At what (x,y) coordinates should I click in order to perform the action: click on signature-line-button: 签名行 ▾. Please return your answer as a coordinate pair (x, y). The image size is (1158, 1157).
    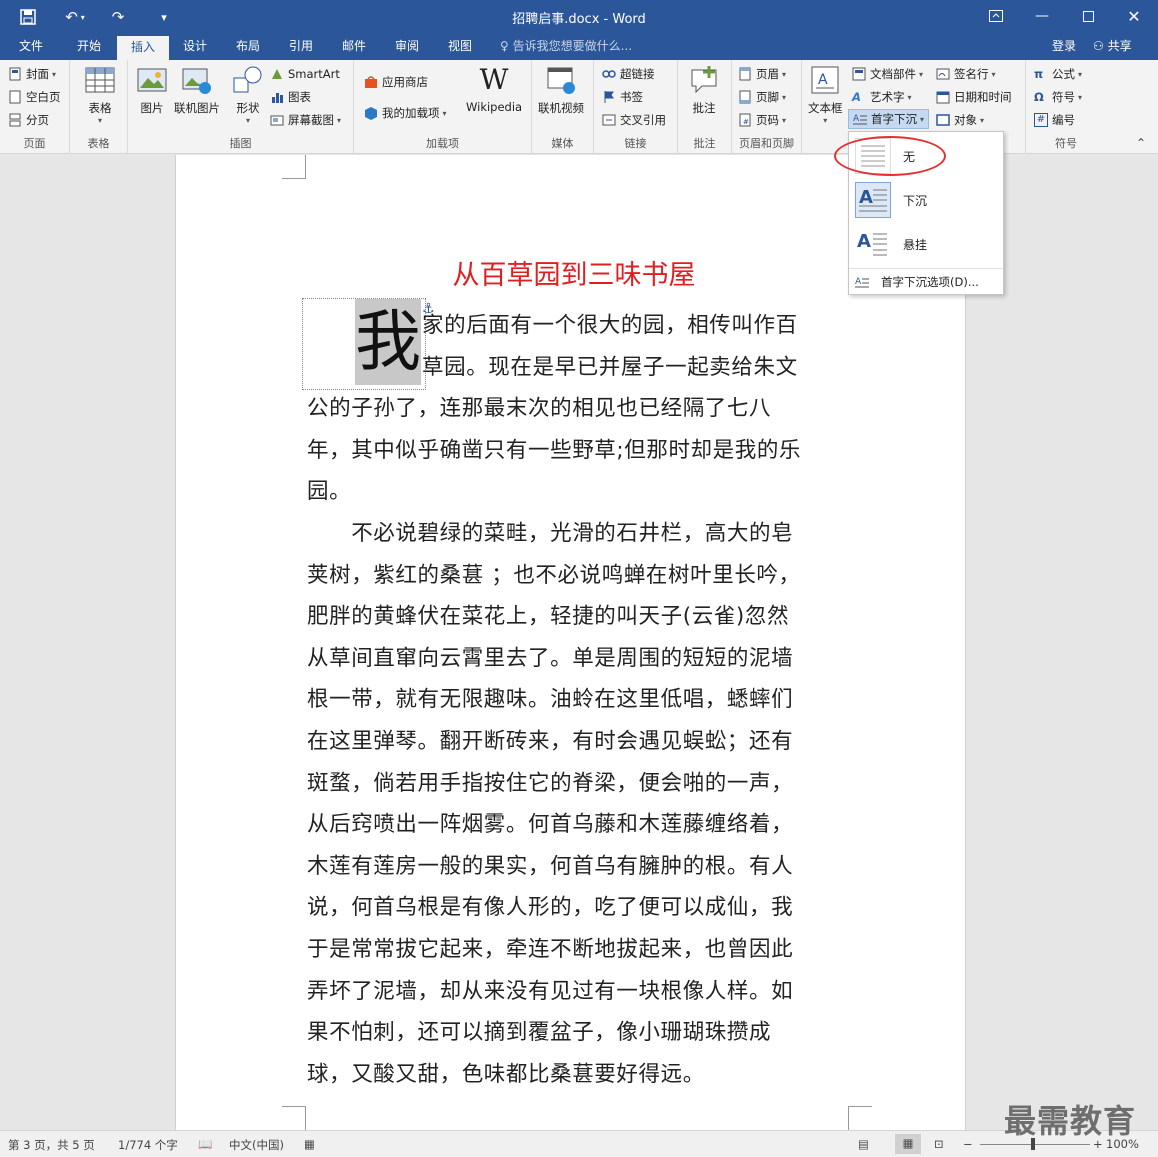
    Looking at the image, I should click on (966, 74).